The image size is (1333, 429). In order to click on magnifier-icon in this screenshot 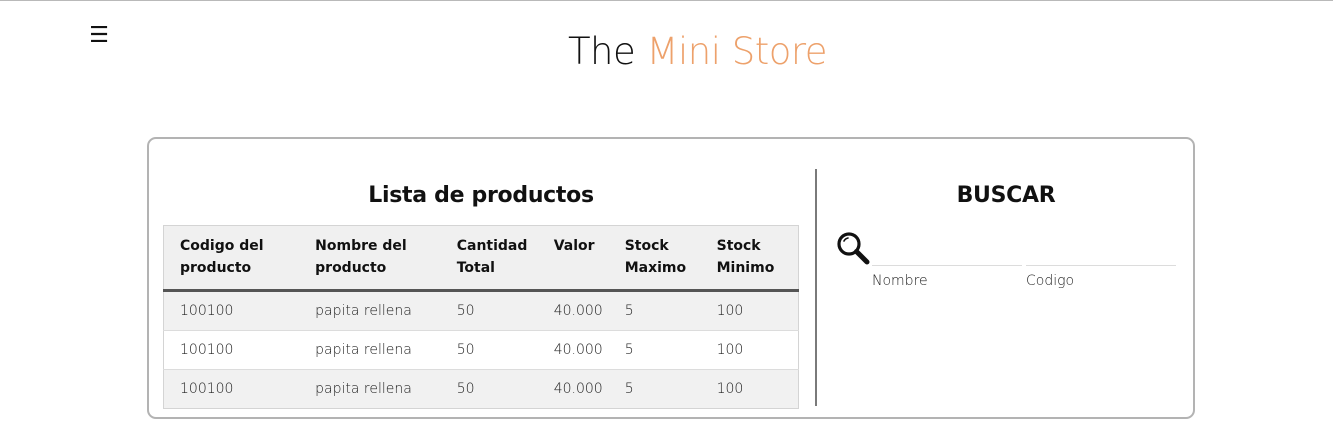, I will do `click(853, 248)`.